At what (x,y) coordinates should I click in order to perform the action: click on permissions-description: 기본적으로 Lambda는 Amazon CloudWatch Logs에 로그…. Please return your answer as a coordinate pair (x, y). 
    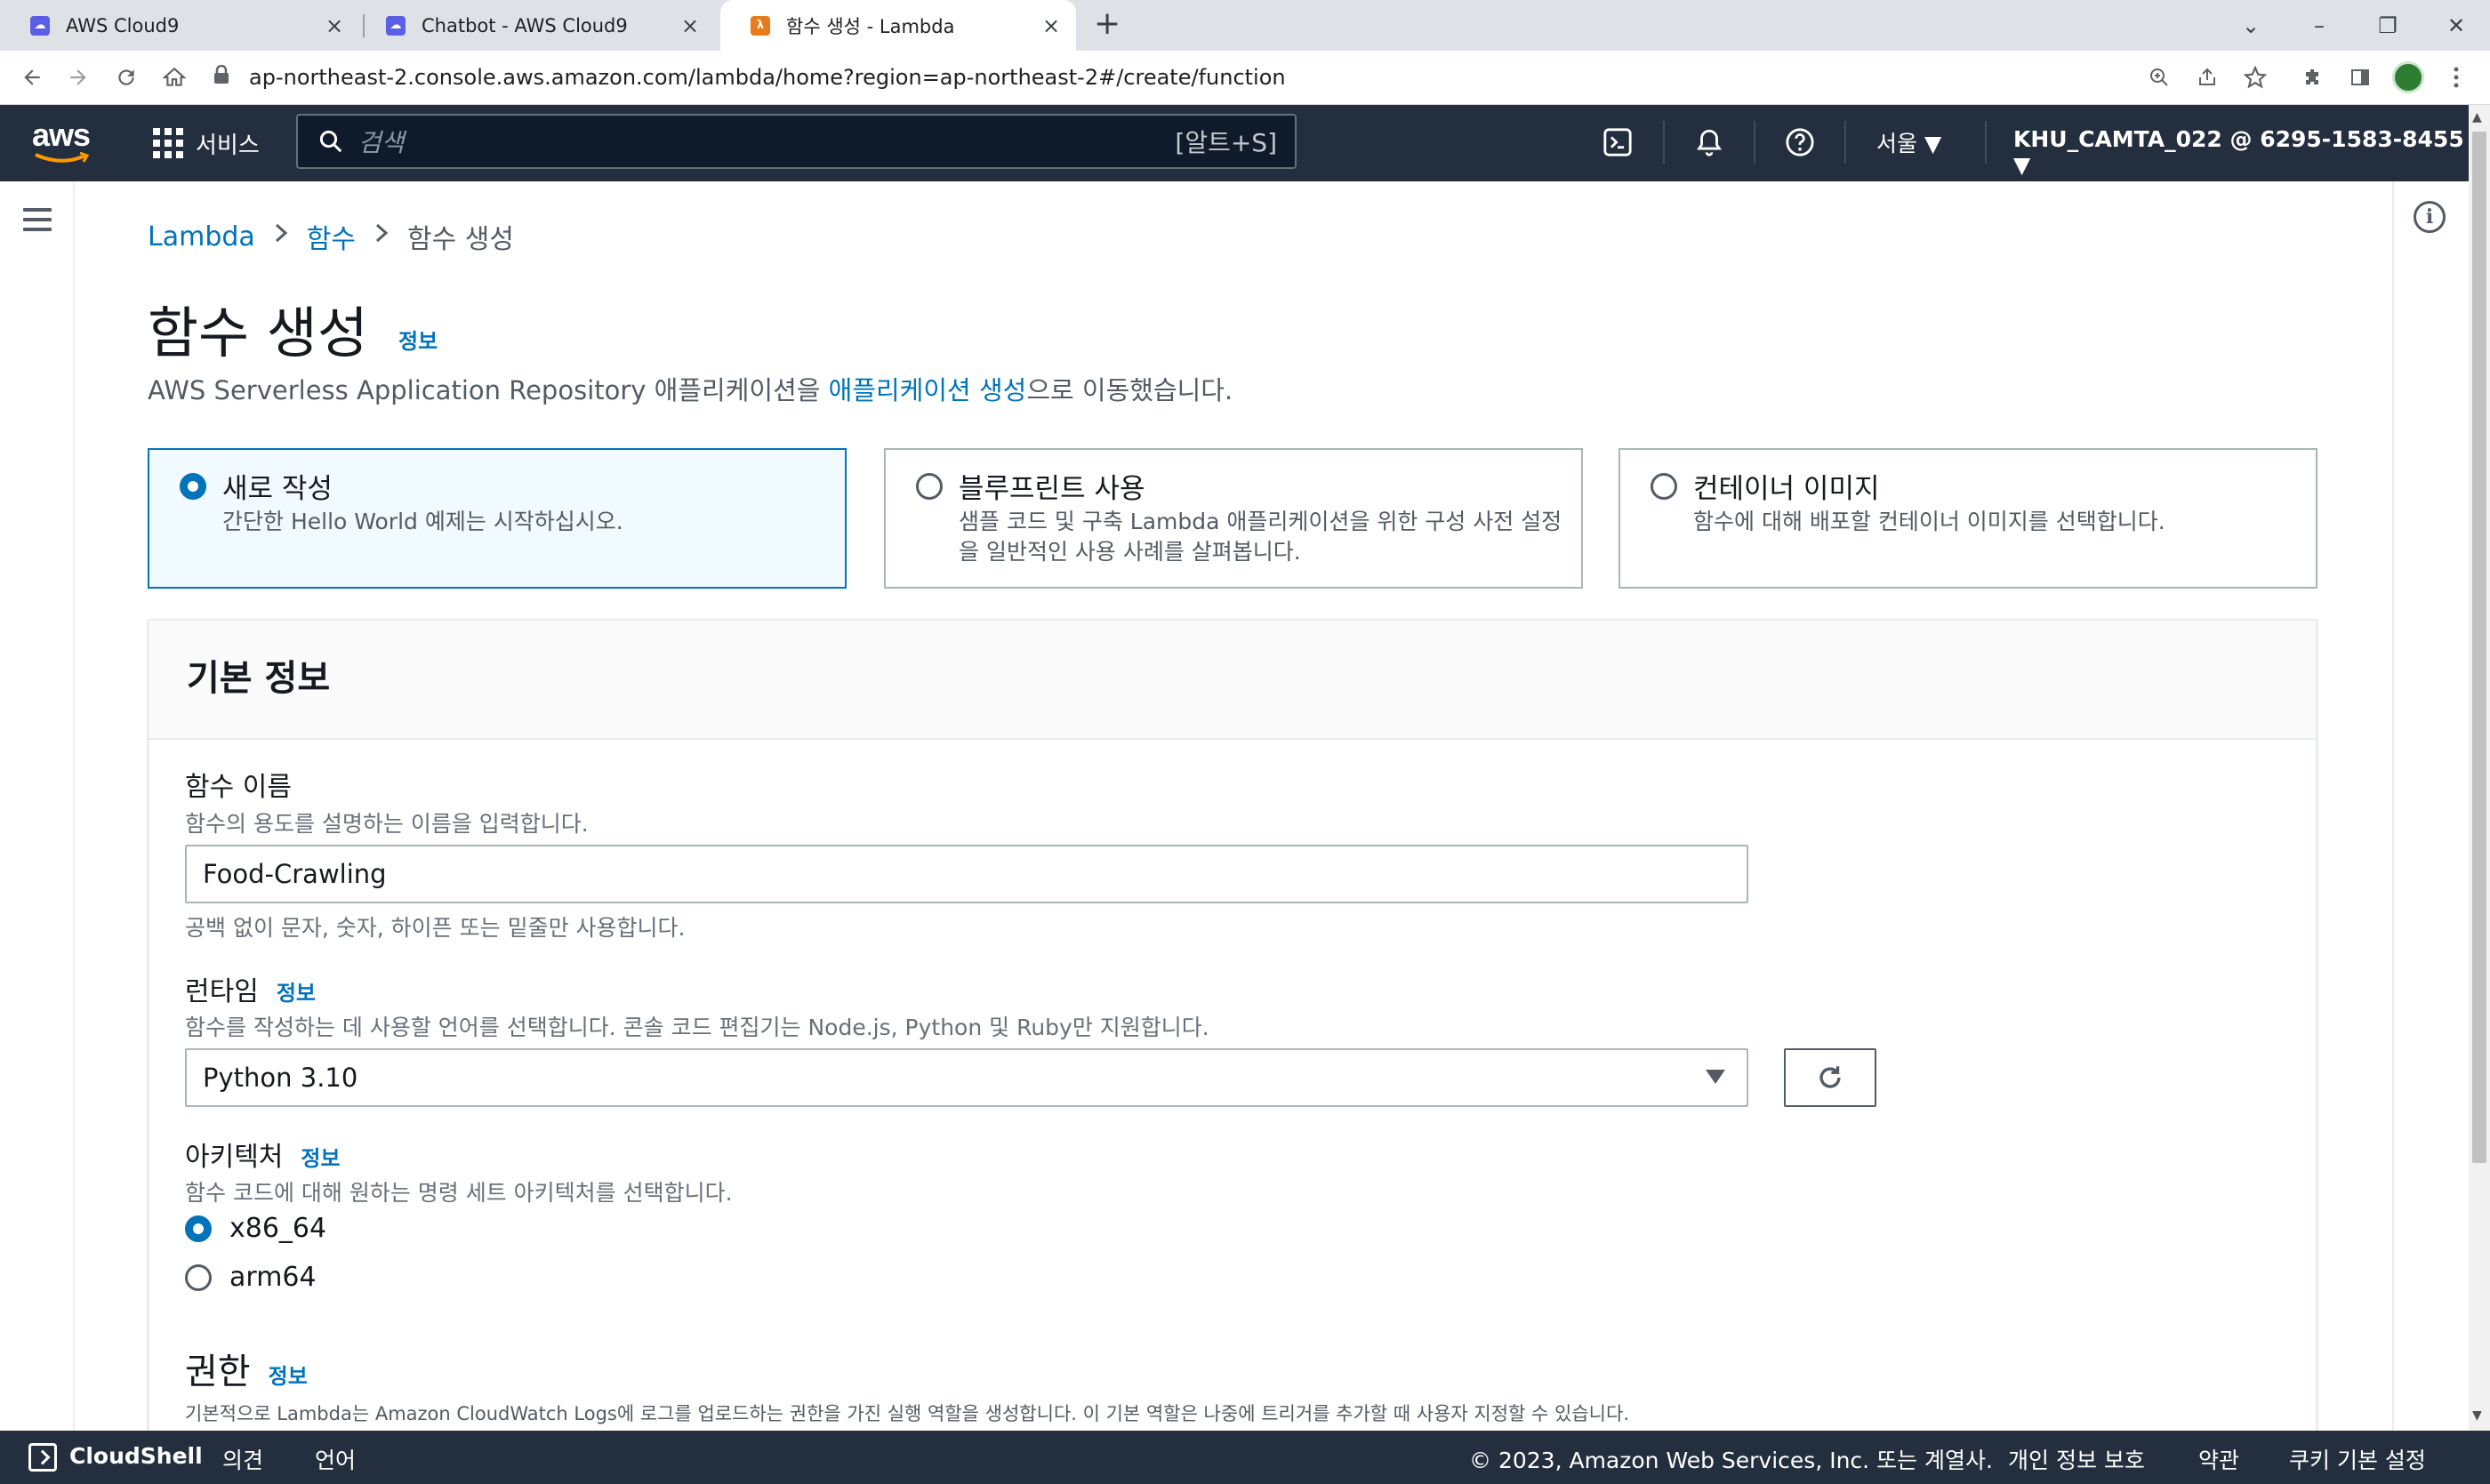
    Looking at the image, I should click on (907, 1413).